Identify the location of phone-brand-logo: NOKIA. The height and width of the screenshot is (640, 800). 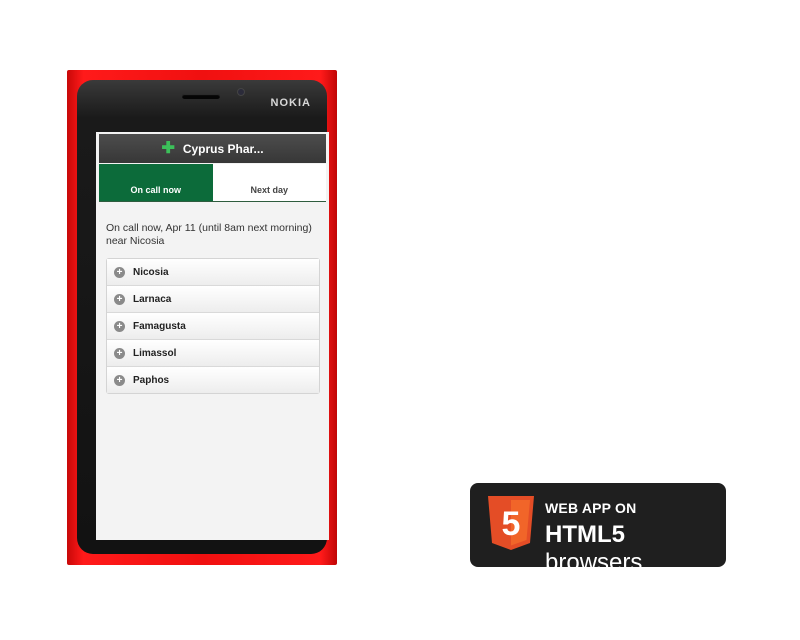
(290, 103).